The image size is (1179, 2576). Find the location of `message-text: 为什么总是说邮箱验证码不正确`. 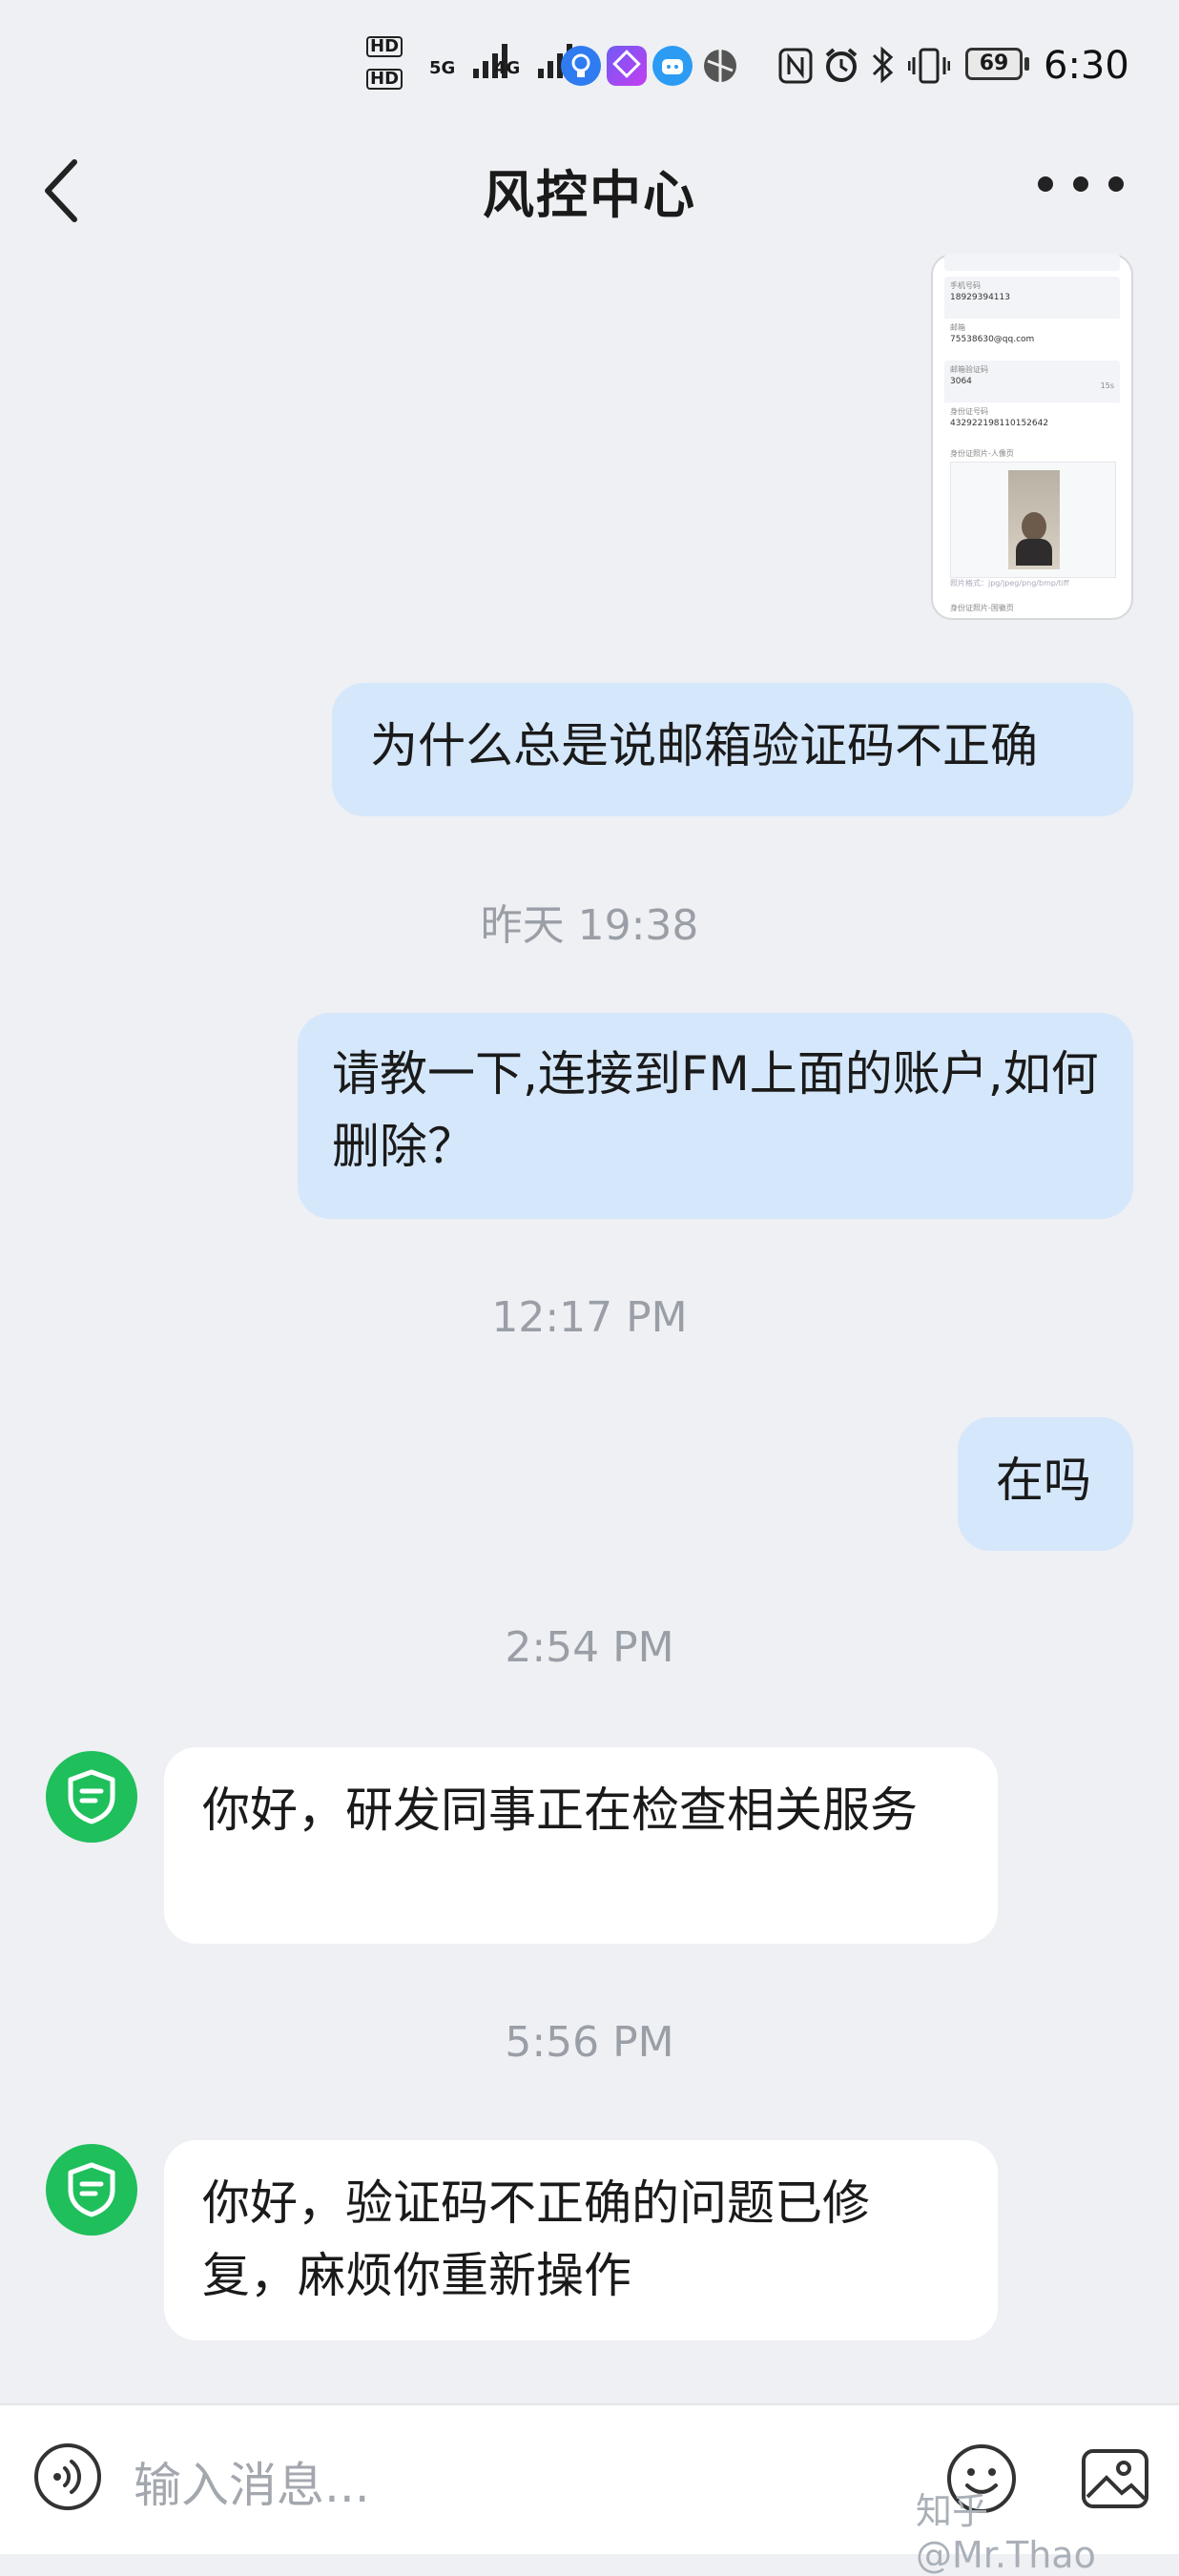

message-text: 为什么总是说邮箱验证码不正确 is located at coordinates (704, 745).